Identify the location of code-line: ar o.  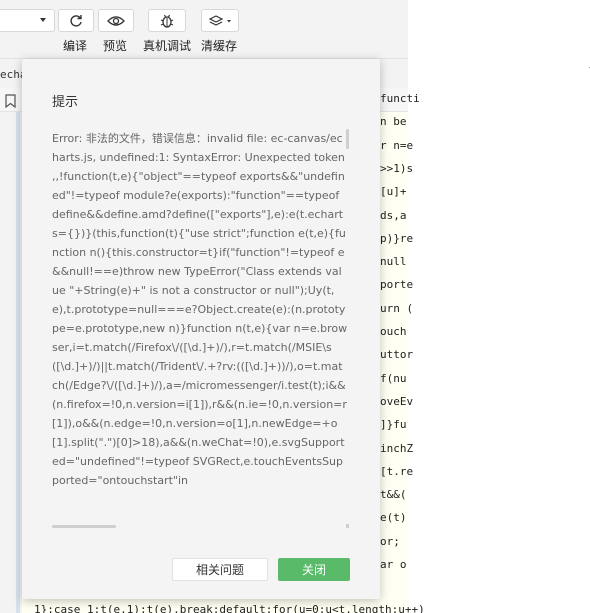
(393, 564).